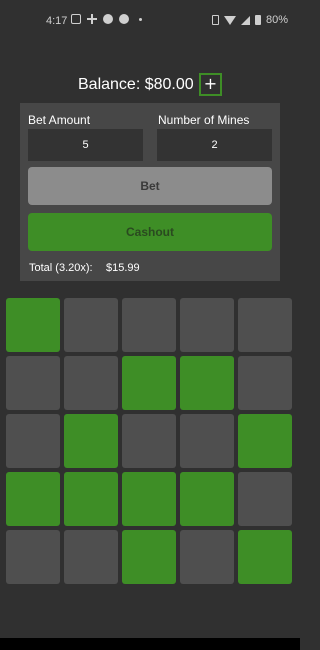 The width and height of the screenshot is (320, 650). What do you see at coordinates (229, 20) in the screenshot?
I see `wifi-icon` at bounding box center [229, 20].